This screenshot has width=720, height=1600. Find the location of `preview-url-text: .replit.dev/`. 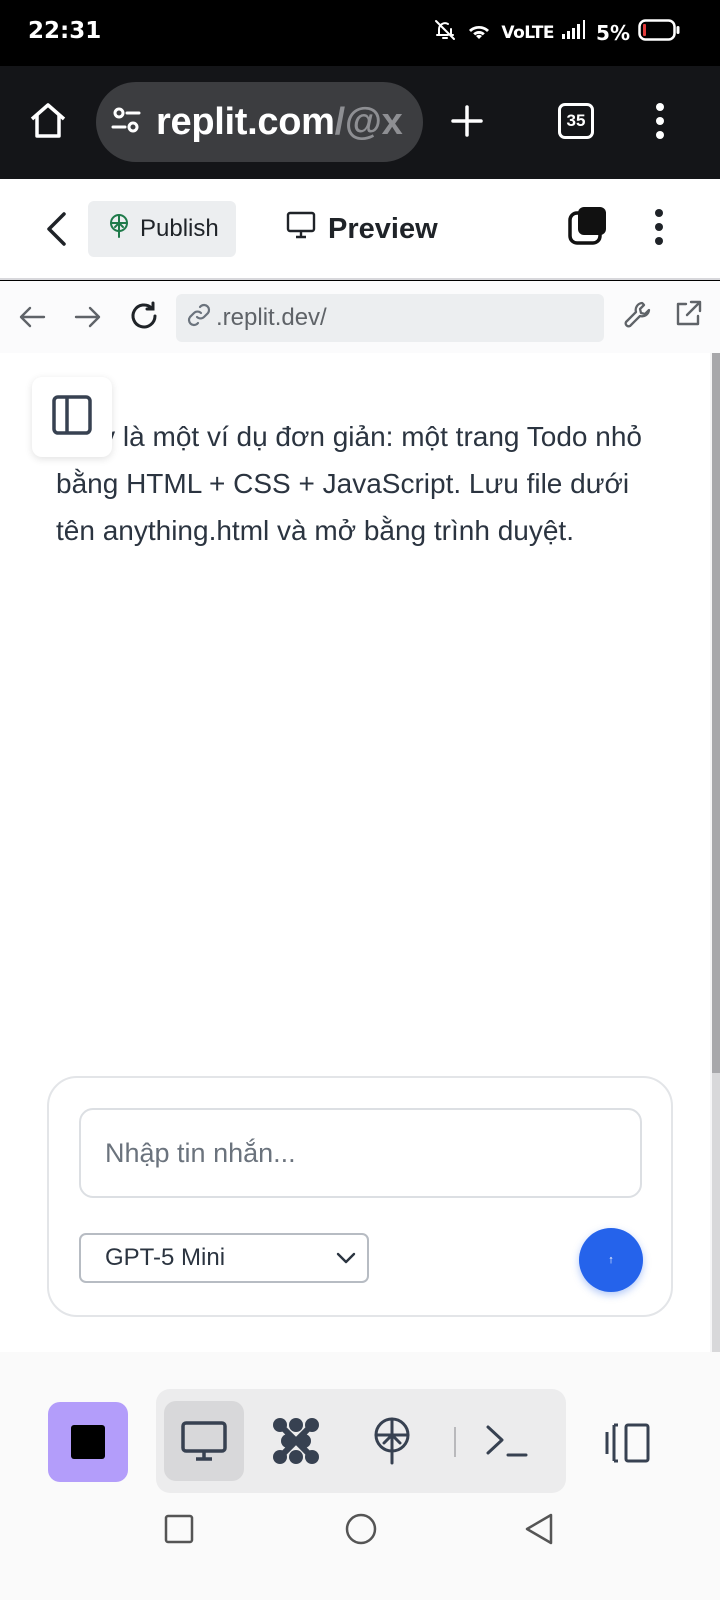

preview-url-text: .replit.dev/ is located at coordinates (271, 317).